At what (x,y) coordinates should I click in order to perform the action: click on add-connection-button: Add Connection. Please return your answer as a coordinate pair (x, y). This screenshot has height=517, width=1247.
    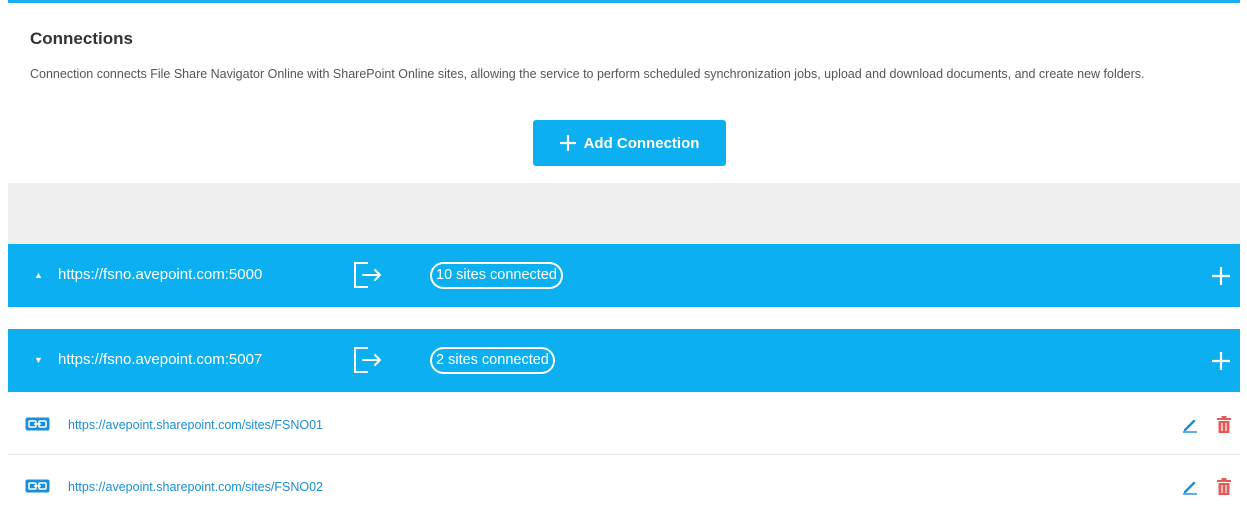
    Looking at the image, I should click on (629, 143).